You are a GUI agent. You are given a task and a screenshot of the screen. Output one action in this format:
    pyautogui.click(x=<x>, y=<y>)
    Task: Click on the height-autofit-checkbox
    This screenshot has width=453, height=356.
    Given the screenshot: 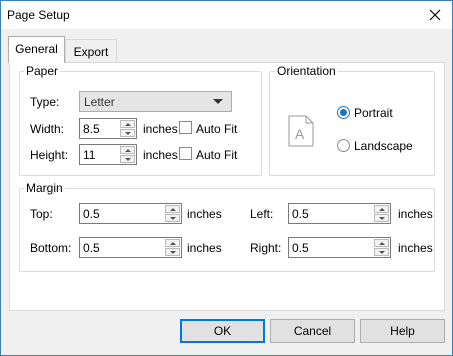 What is the action you would take?
    pyautogui.click(x=185, y=153)
    